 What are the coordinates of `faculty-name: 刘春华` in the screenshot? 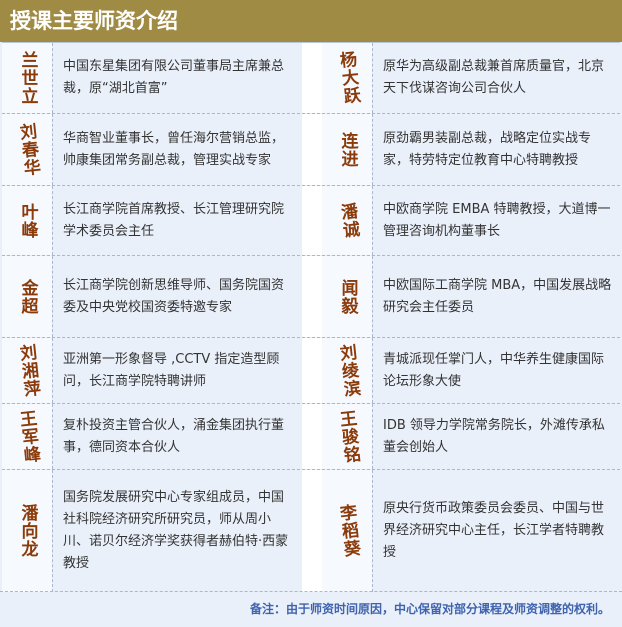 It's located at (27, 149).